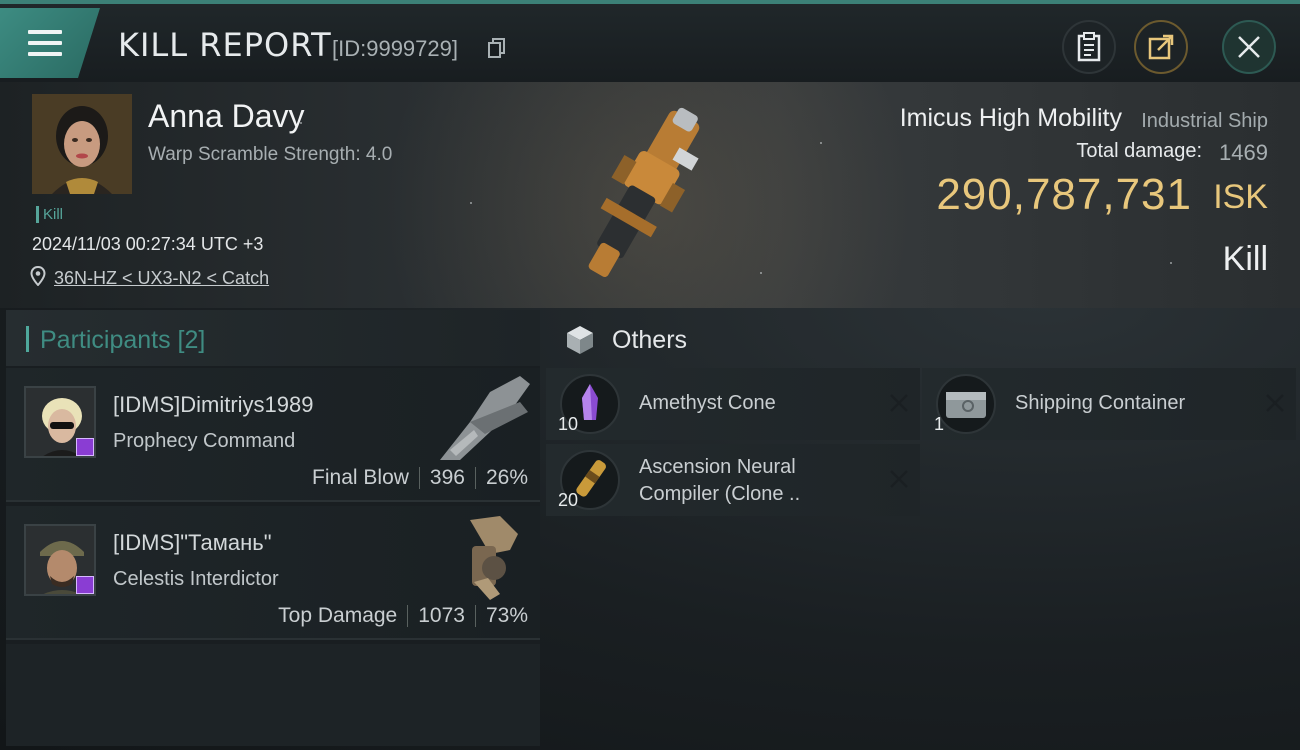  Describe the element at coordinates (1245, 259) in the screenshot. I see `kill-result-label: Kill` at that location.